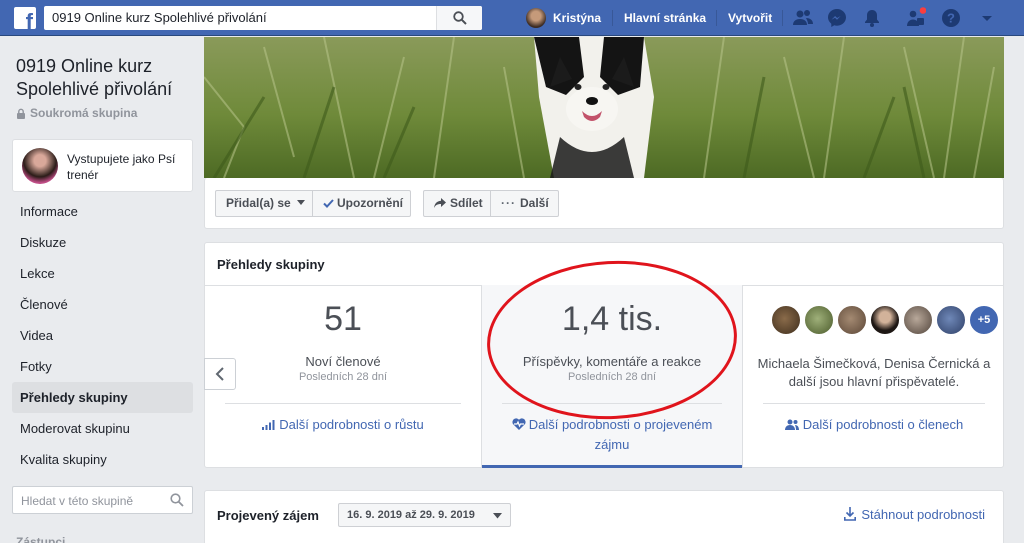 Image resolution: width=1024 pixels, height=543 pixels. Describe the element at coordinates (271, 264) in the screenshot. I see `insights-title: Přehledy skupiny` at that location.